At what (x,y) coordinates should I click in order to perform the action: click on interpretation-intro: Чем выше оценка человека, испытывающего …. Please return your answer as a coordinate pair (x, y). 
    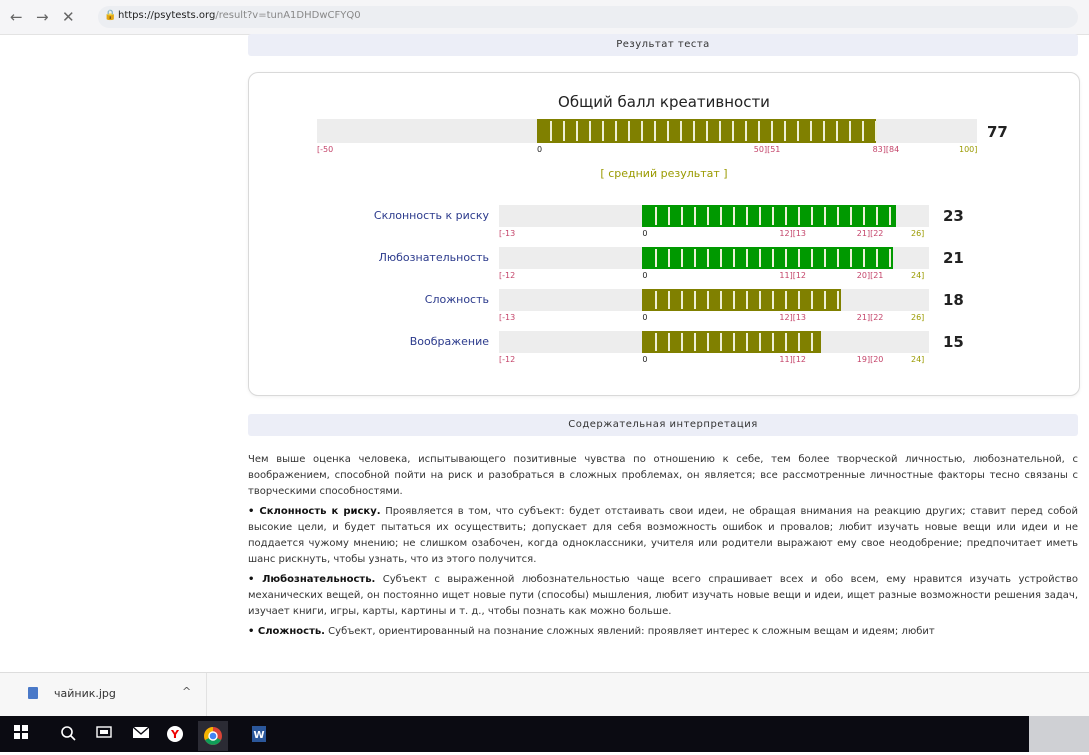
    Looking at the image, I should click on (663, 475).